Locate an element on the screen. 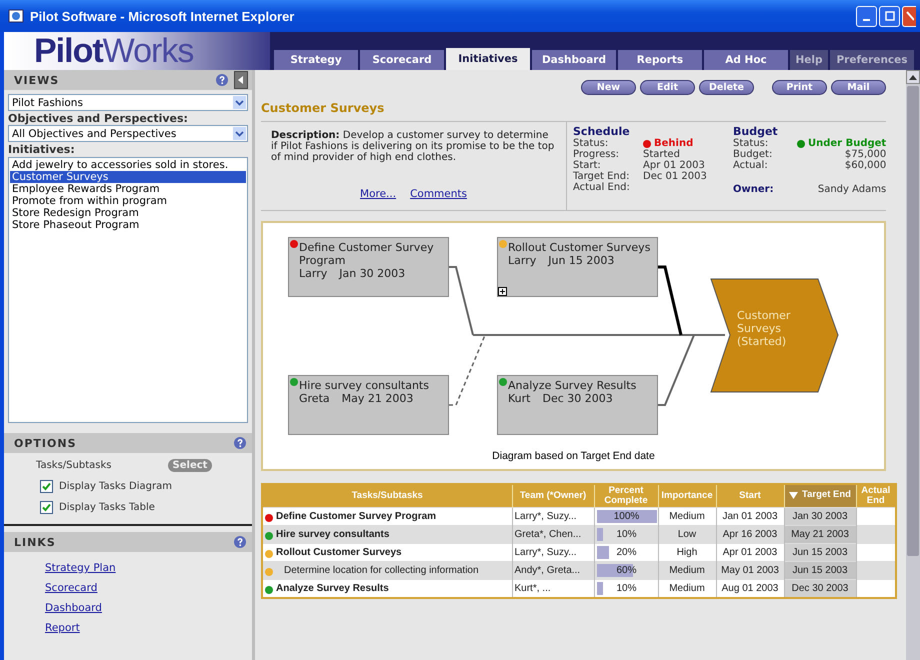  table-cell: Jan 30 2003 is located at coordinates (820, 517).